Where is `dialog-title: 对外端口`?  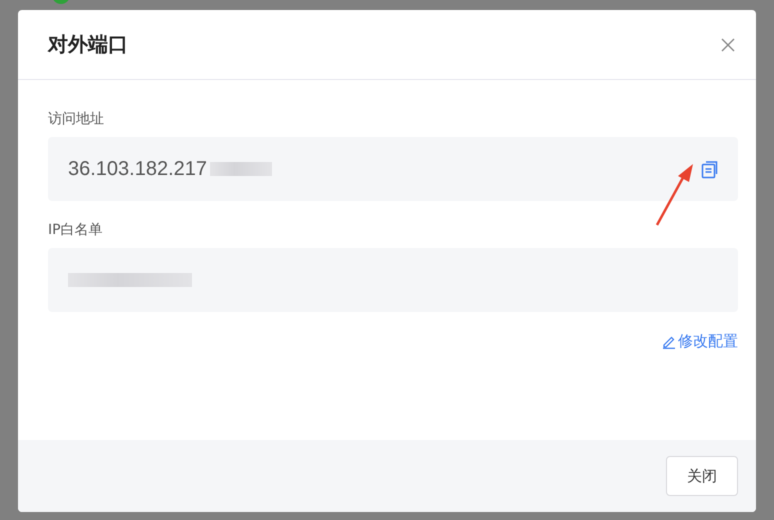
dialog-title: 对外端口 is located at coordinates (88, 44).